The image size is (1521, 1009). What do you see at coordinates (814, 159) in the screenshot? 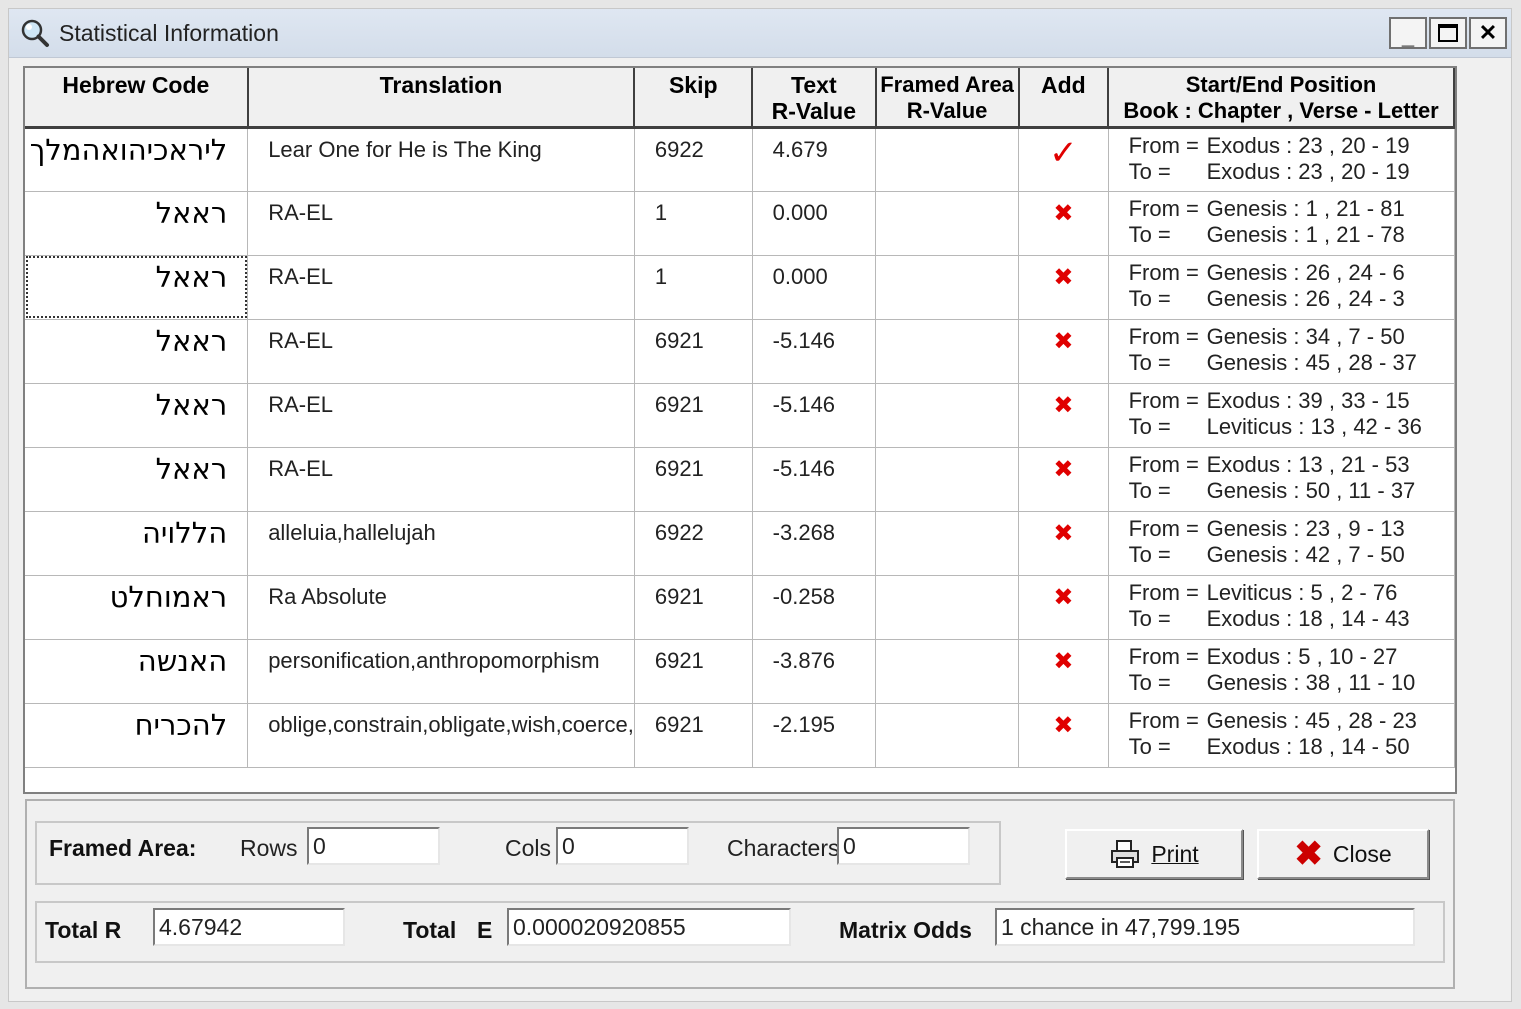
I see `text-r-value-cell: 4.679` at bounding box center [814, 159].